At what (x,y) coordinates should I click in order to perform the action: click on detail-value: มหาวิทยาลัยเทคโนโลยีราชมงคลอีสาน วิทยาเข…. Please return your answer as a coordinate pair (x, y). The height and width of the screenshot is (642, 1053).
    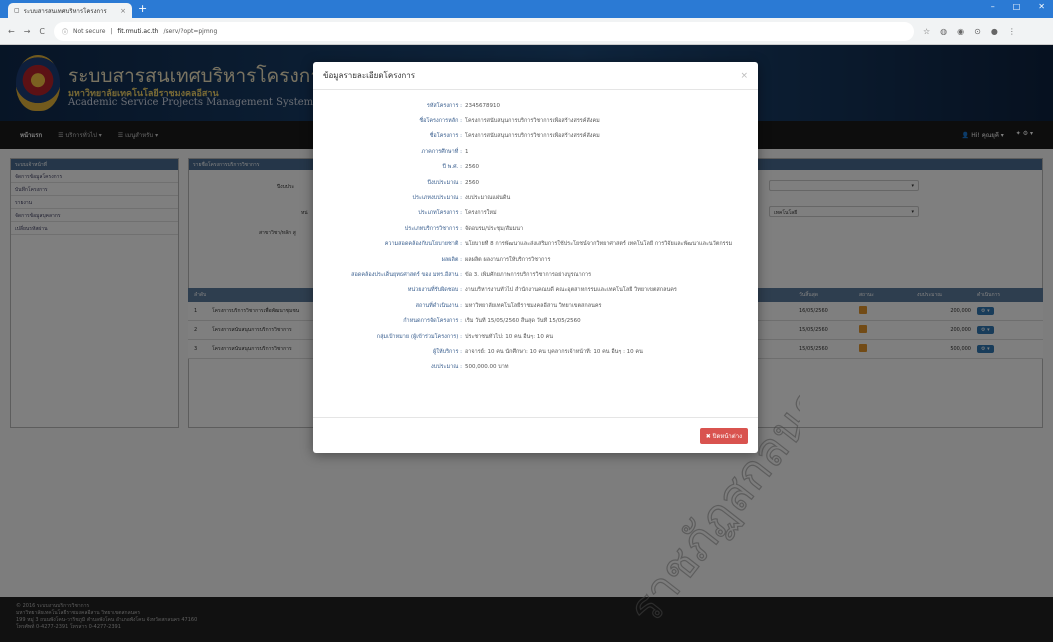
    Looking at the image, I should click on (533, 305).